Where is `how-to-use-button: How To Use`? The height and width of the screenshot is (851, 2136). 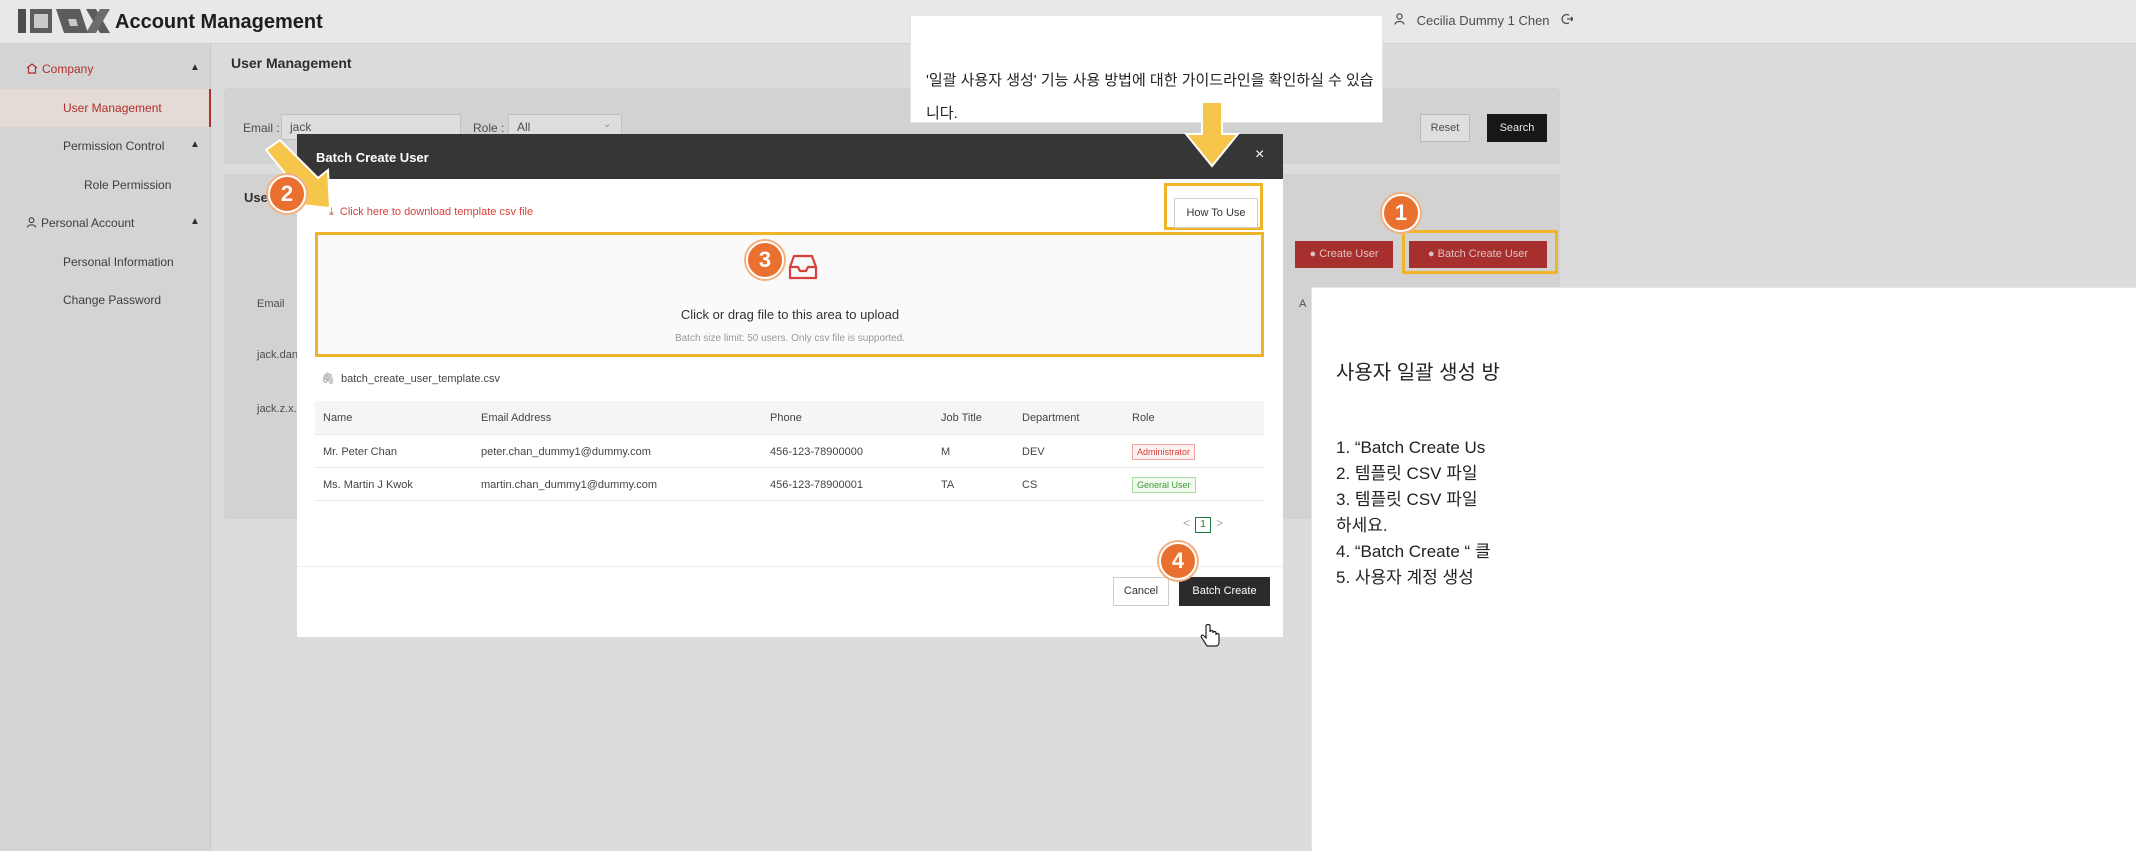
how-to-use-button: How To Use is located at coordinates (1216, 213).